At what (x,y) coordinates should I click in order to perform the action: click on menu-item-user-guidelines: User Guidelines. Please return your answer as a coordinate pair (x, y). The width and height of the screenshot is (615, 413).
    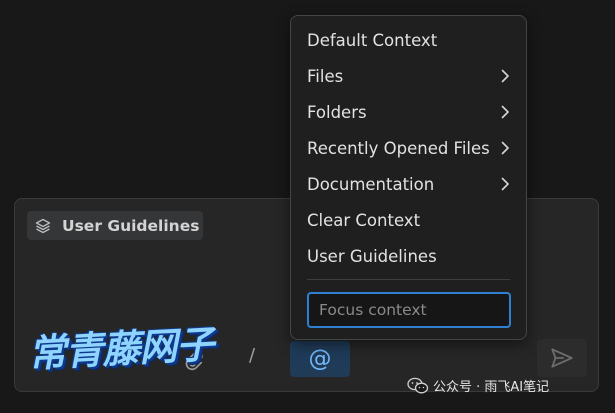
    Looking at the image, I should click on (408, 256).